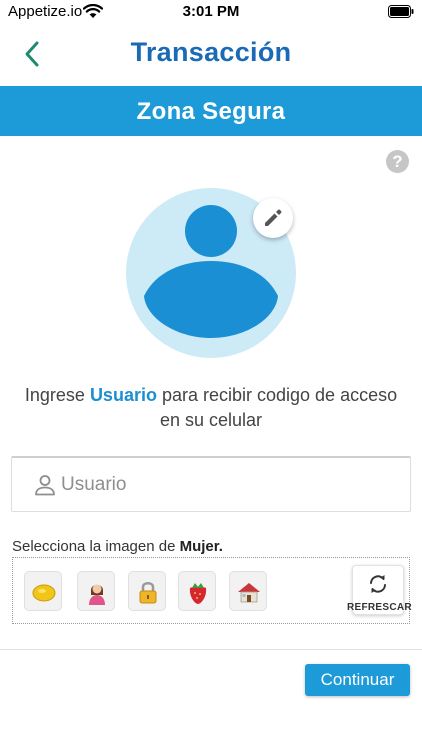 This screenshot has width=422, height=750. I want to click on image-select-prefix: Selecciona la imagen de, so click(96, 546).